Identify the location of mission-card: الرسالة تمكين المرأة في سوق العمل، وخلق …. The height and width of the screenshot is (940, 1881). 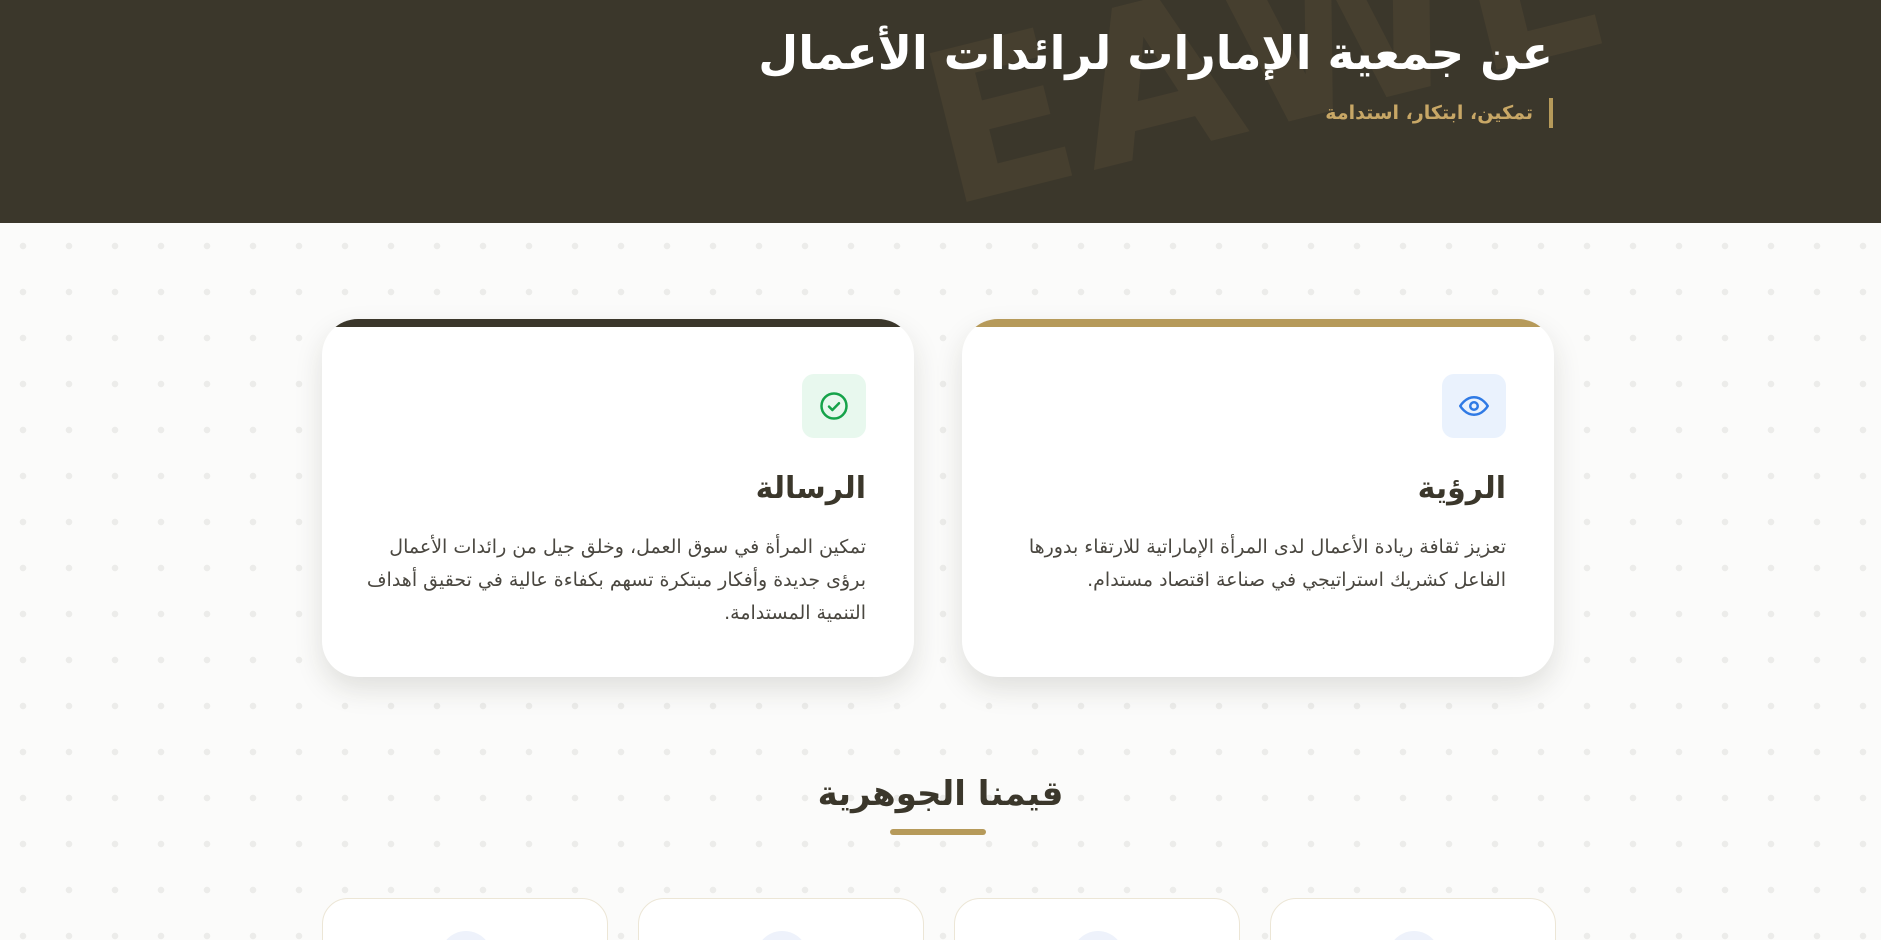
(618, 498).